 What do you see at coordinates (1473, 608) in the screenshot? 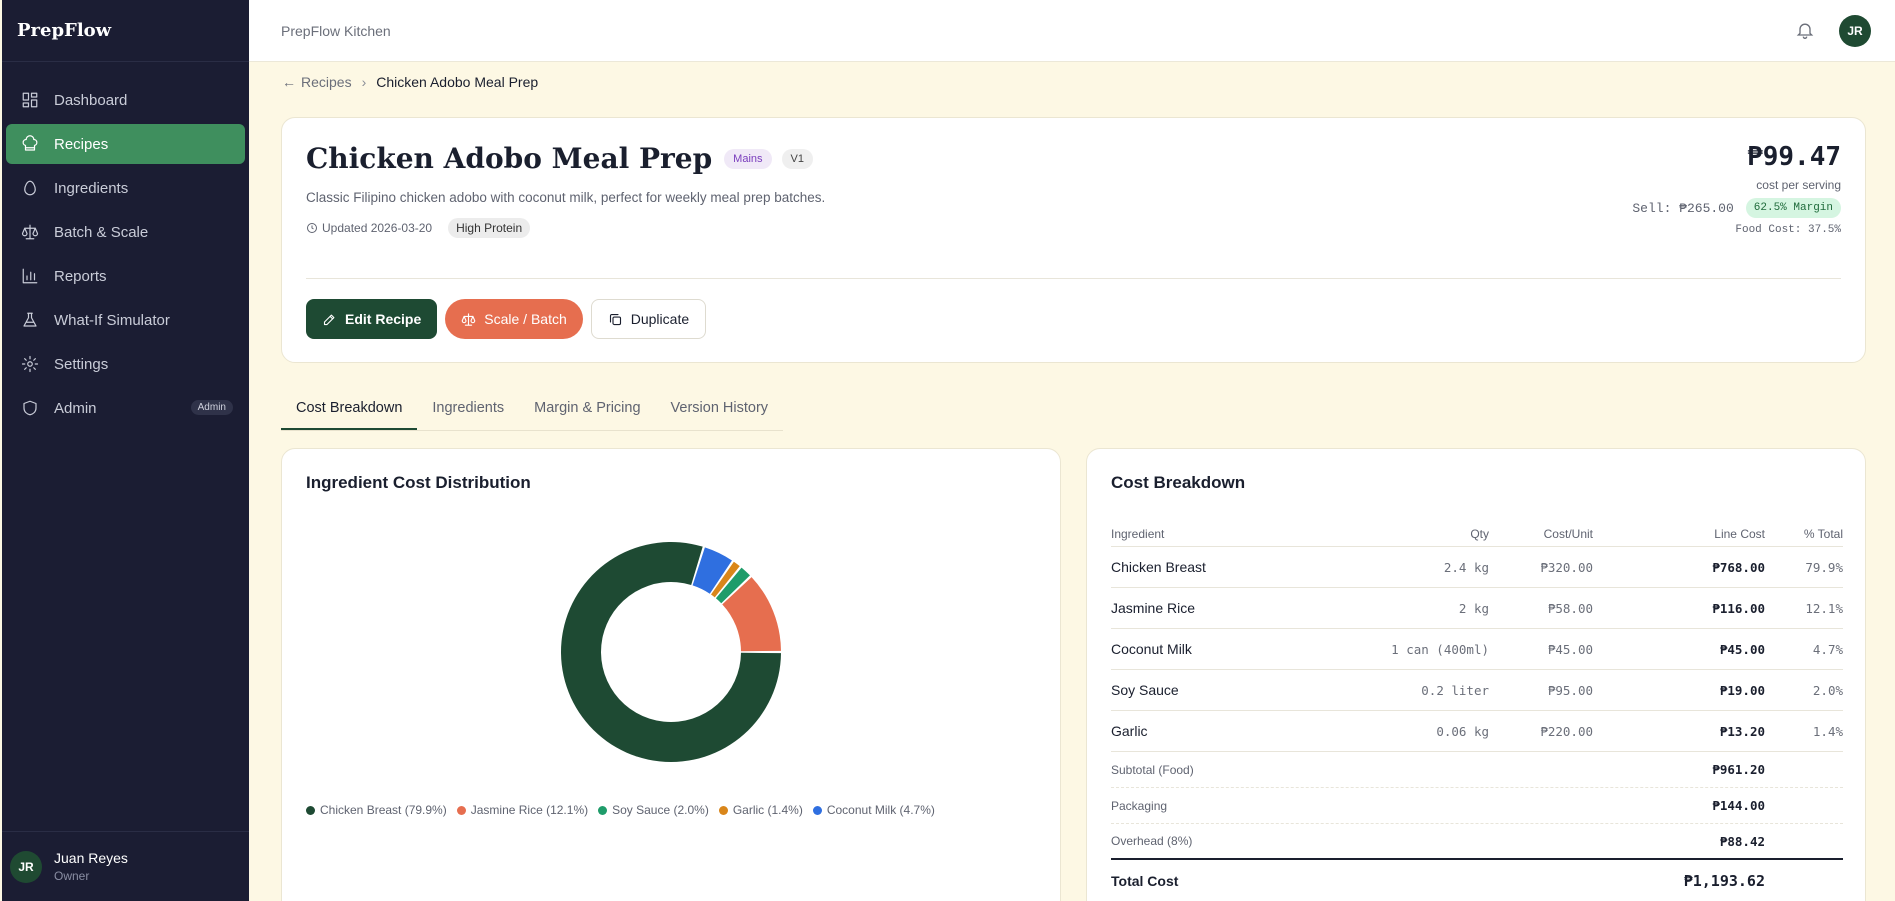
I see `cell-qty: 2 kg` at bounding box center [1473, 608].